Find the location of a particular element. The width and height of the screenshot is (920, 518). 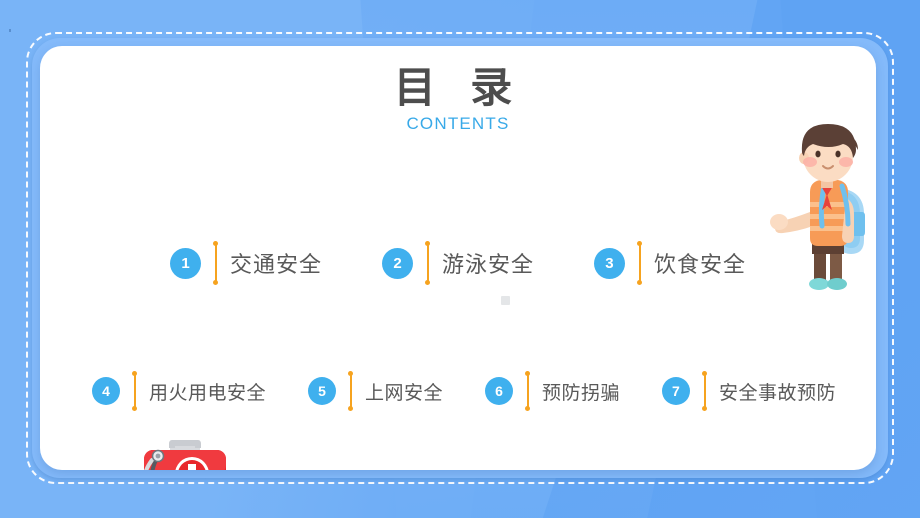

item-label: 预防拐骗 is located at coordinates (580, 392).